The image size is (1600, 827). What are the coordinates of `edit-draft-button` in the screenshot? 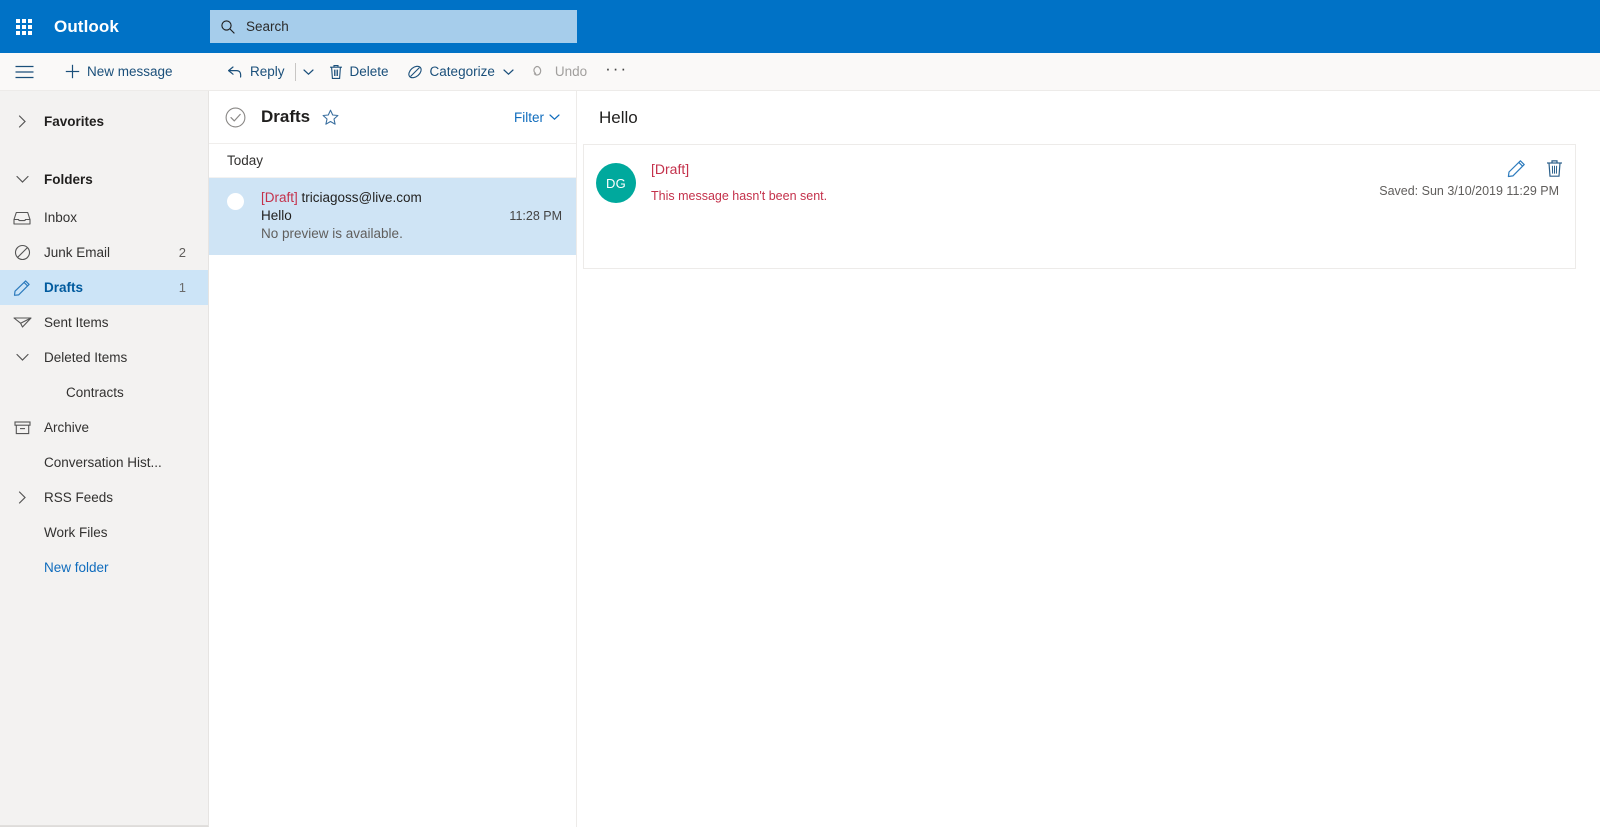 It's located at (1516, 168).